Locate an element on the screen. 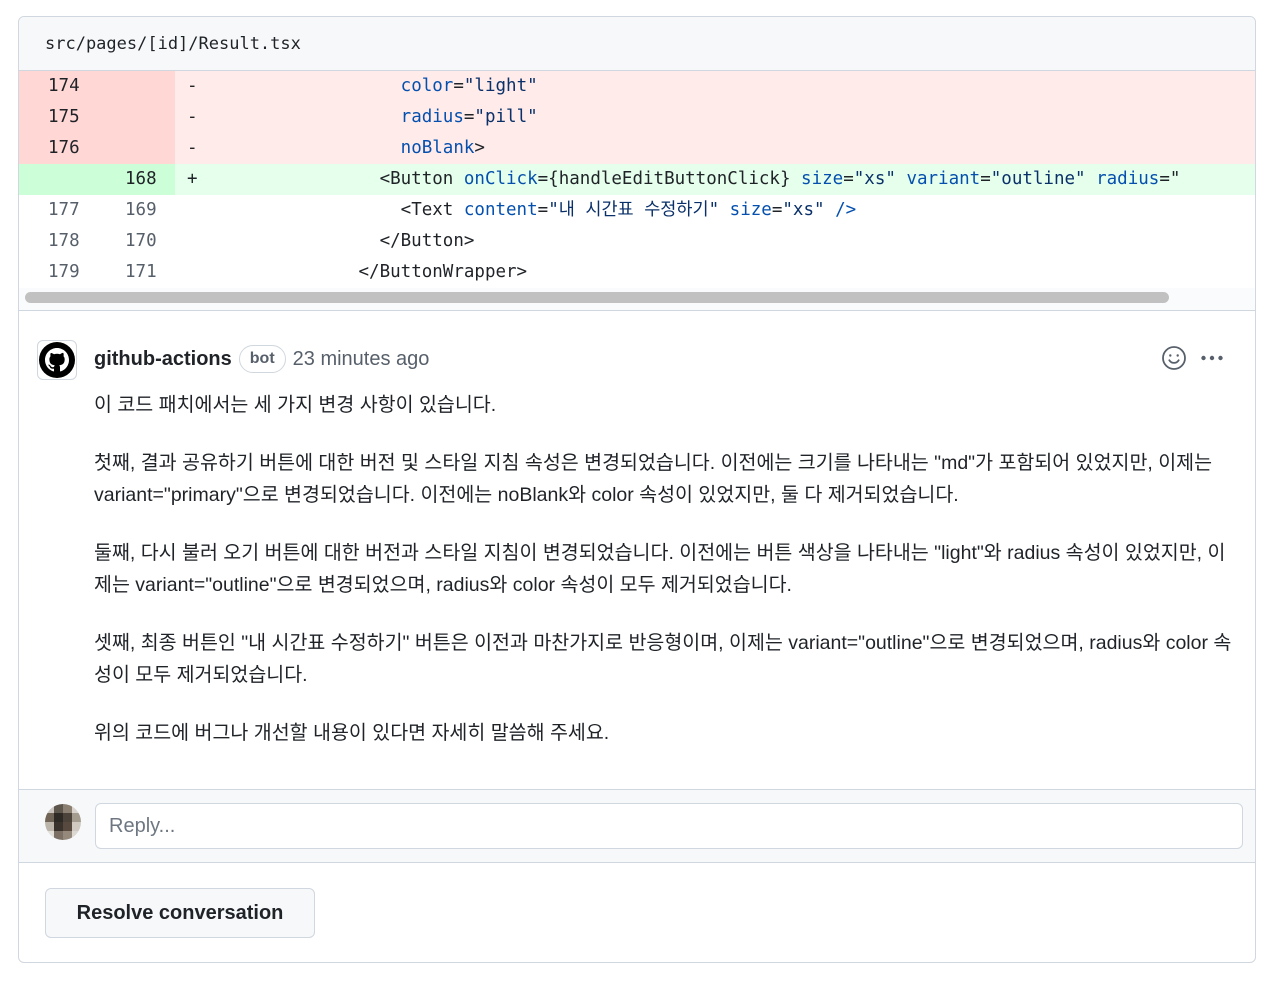 Image resolution: width=1280 pixels, height=992 pixels. diff-line: 178 170 </Button> is located at coordinates (637, 241).